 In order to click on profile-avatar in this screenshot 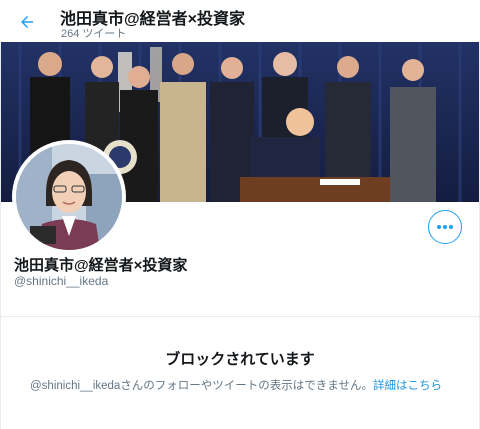, I will do `click(69, 197)`.